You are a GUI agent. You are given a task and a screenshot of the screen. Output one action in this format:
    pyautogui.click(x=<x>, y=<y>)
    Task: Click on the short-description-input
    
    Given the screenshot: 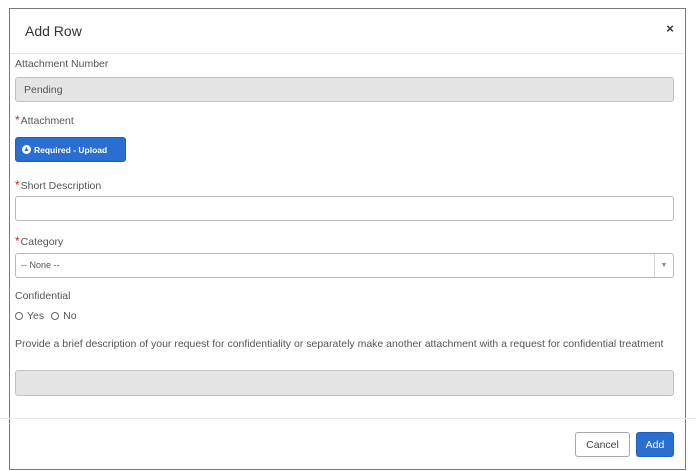 What is the action you would take?
    pyautogui.click(x=344, y=208)
    